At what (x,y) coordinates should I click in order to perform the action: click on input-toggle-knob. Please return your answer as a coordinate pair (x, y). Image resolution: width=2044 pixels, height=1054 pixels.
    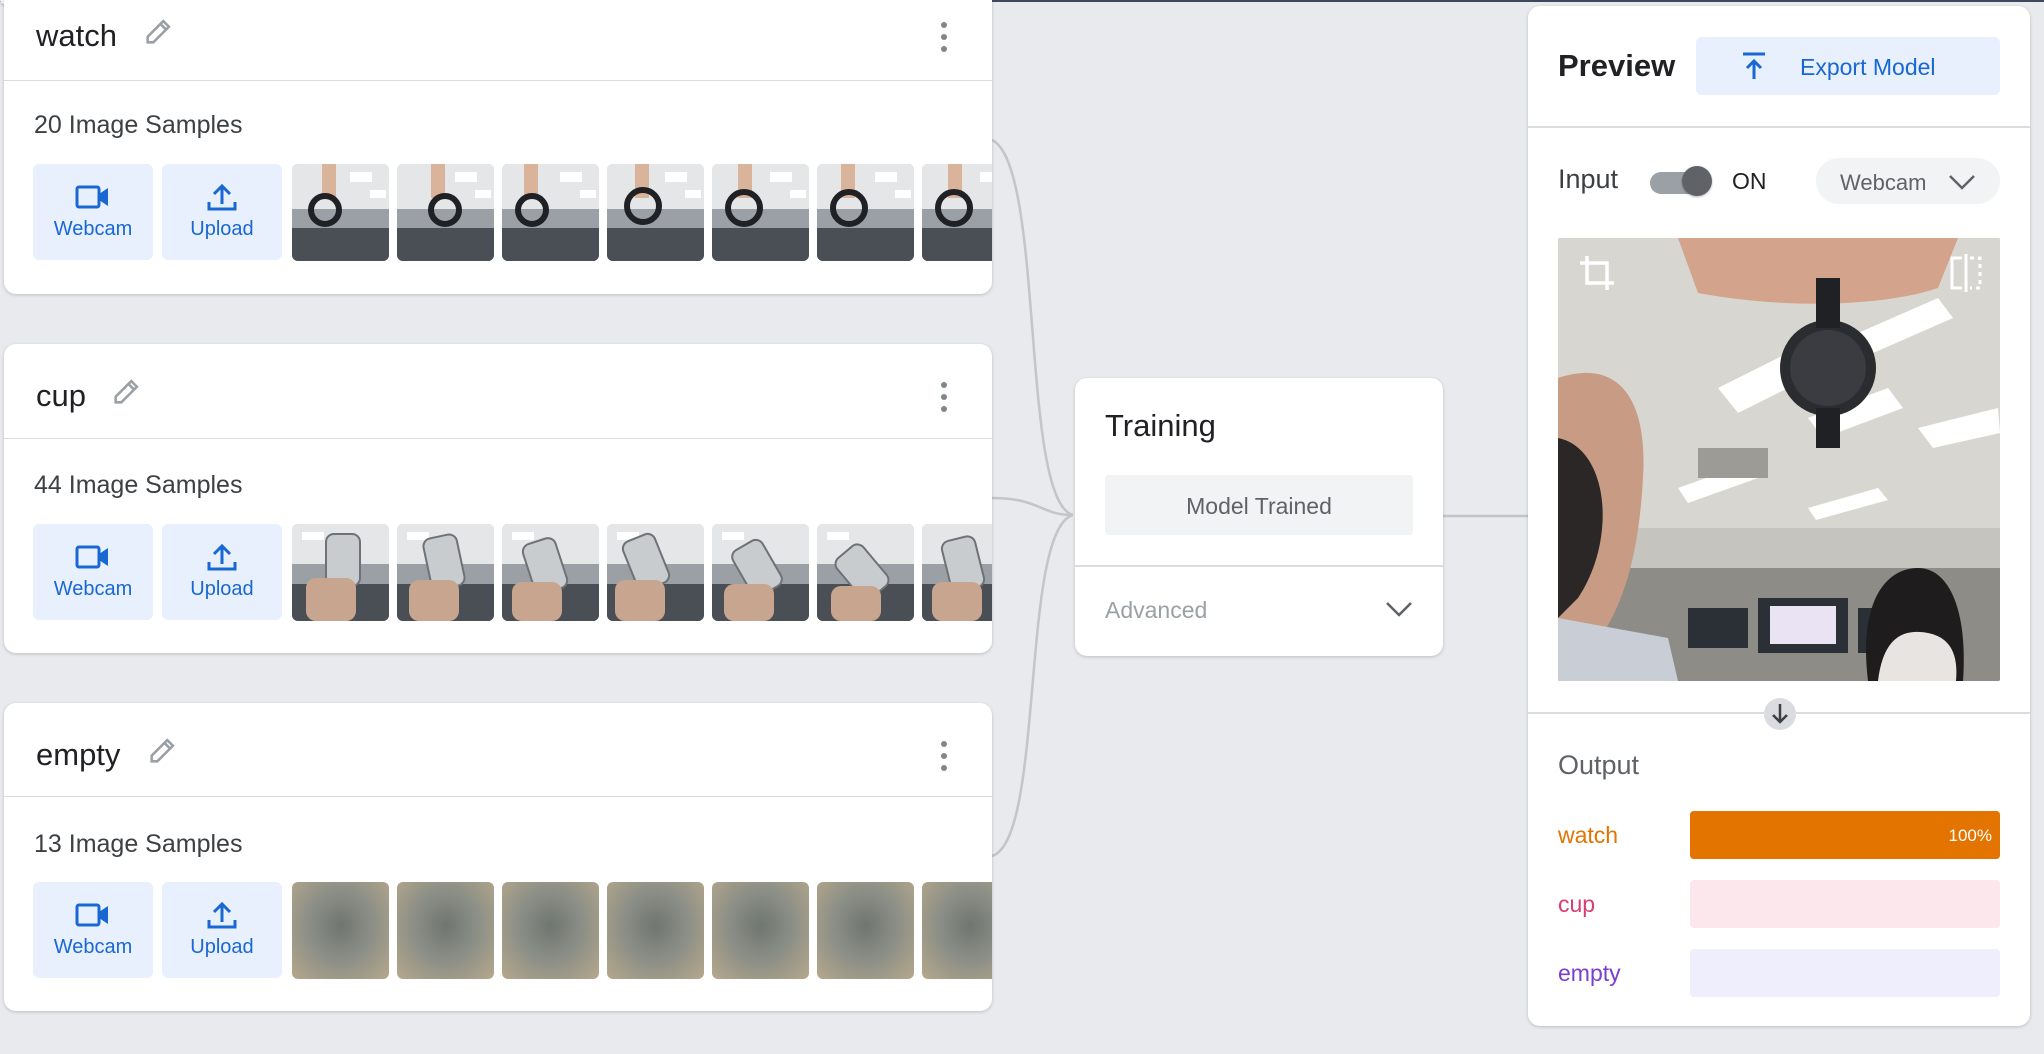
    Looking at the image, I should click on (1697, 181).